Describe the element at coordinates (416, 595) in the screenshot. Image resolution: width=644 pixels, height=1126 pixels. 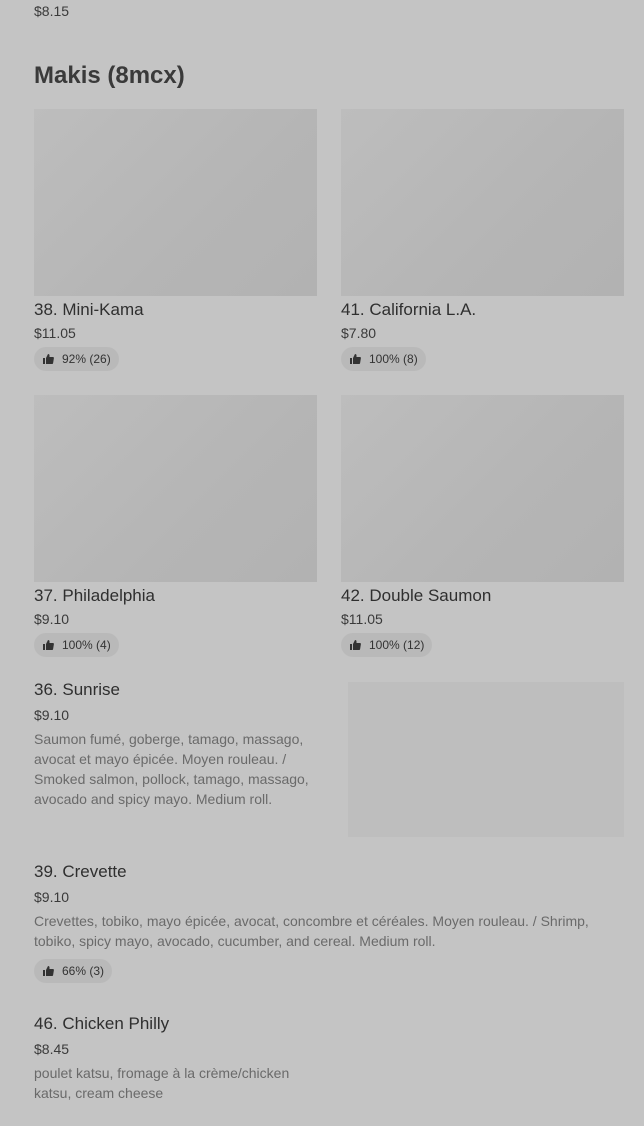
I see `item-name: 42. Double Saumon` at that location.